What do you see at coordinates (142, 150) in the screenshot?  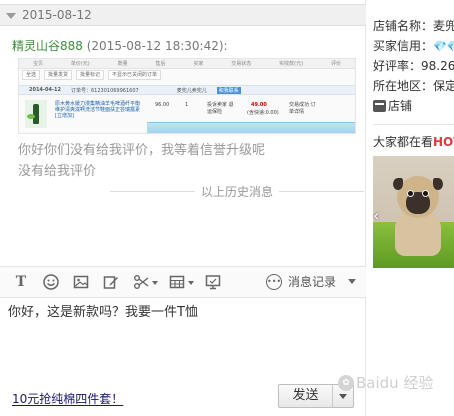 I see `message-text: 你好你们没有给我评价，我等着信誉升级呢` at bounding box center [142, 150].